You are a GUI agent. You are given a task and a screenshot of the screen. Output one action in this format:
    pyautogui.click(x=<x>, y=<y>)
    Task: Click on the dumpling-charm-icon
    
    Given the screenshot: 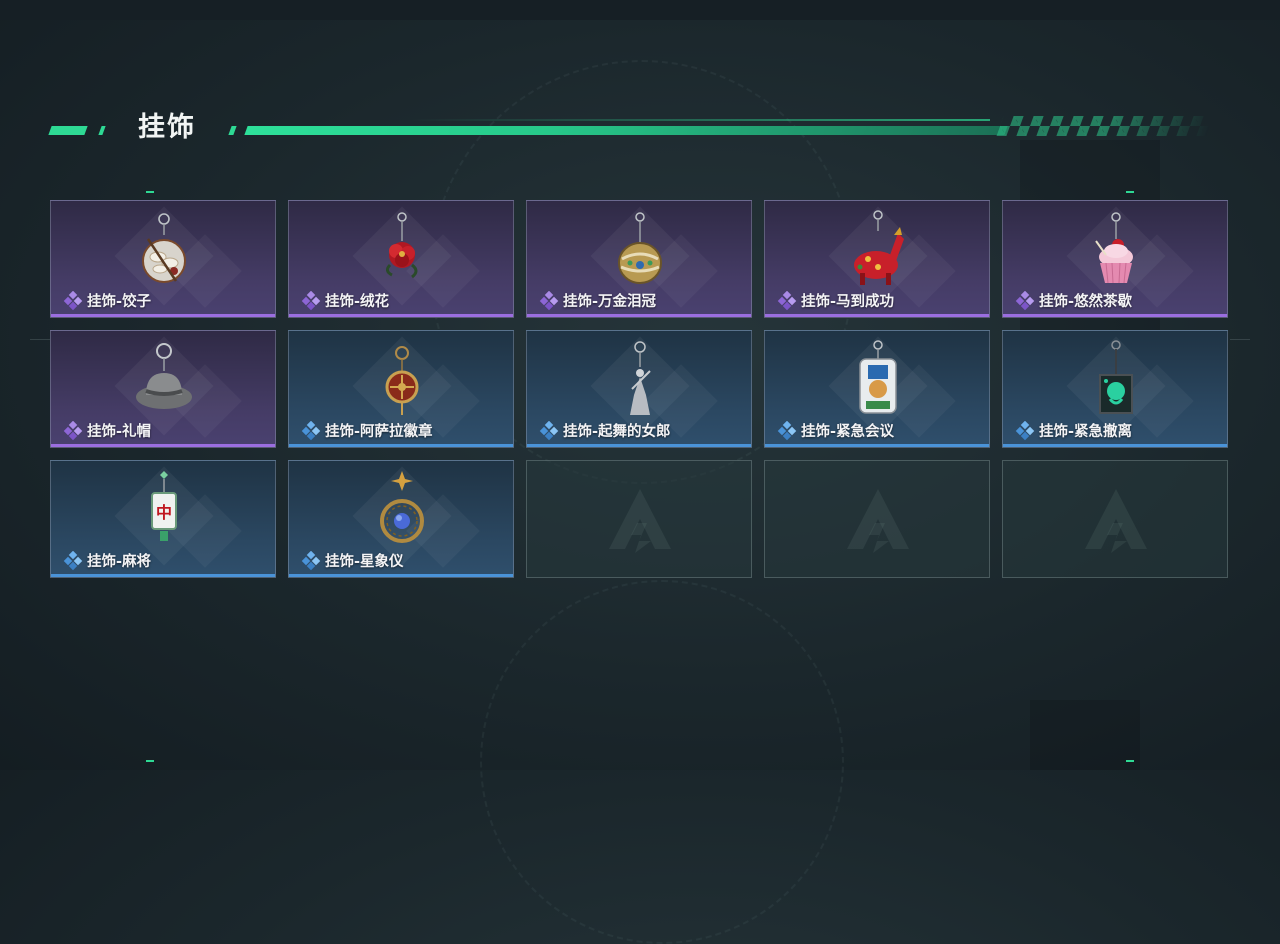 What is the action you would take?
    pyautogui.click(x=164, y=248)
    